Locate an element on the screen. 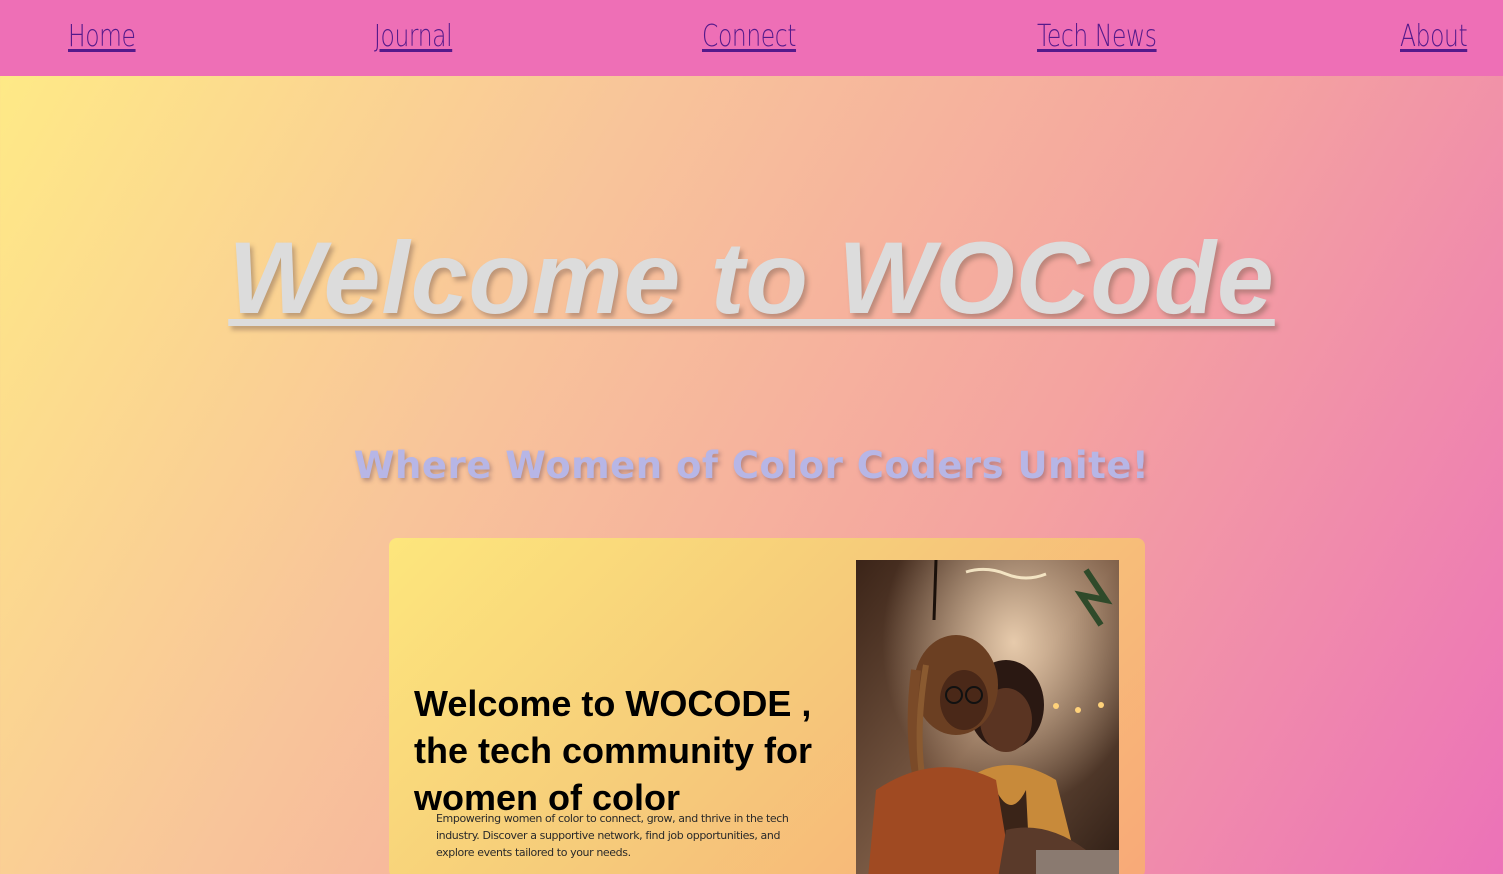 This screenshot has width=1503, height=874. community-photo is located at coordinates (987, 717).